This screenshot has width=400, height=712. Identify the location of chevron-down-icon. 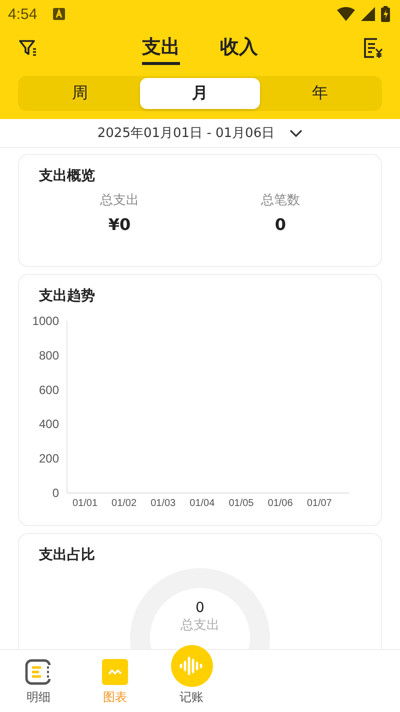
(295, 133).